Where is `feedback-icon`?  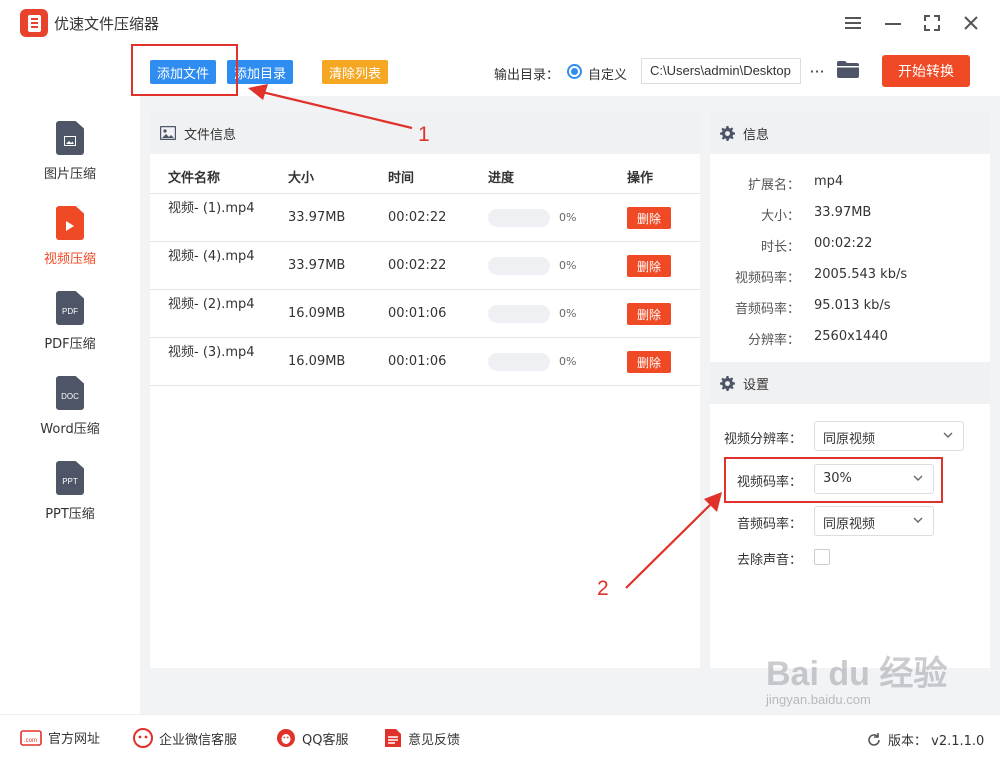 feedback-icon is located at coordinates (393, 738).